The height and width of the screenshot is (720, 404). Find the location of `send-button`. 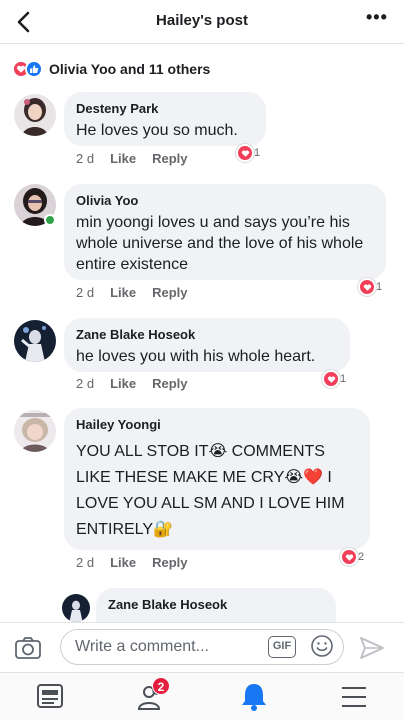

send-button is located at coordinates (372, 648).